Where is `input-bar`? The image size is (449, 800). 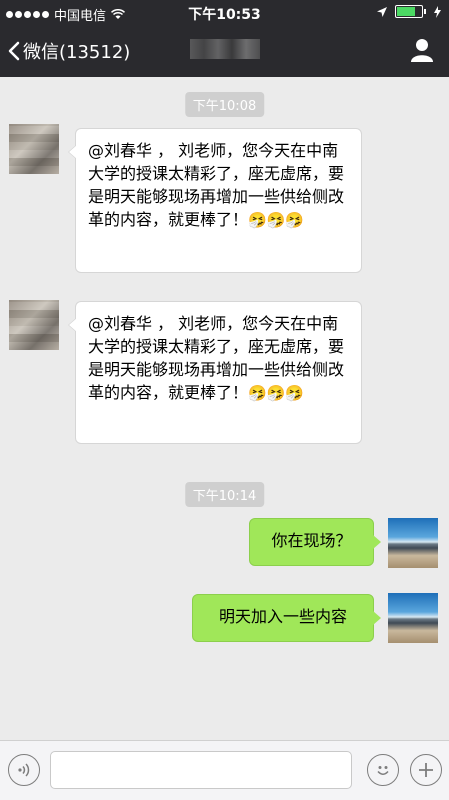
input-bar is located at coordinates (224, 770).